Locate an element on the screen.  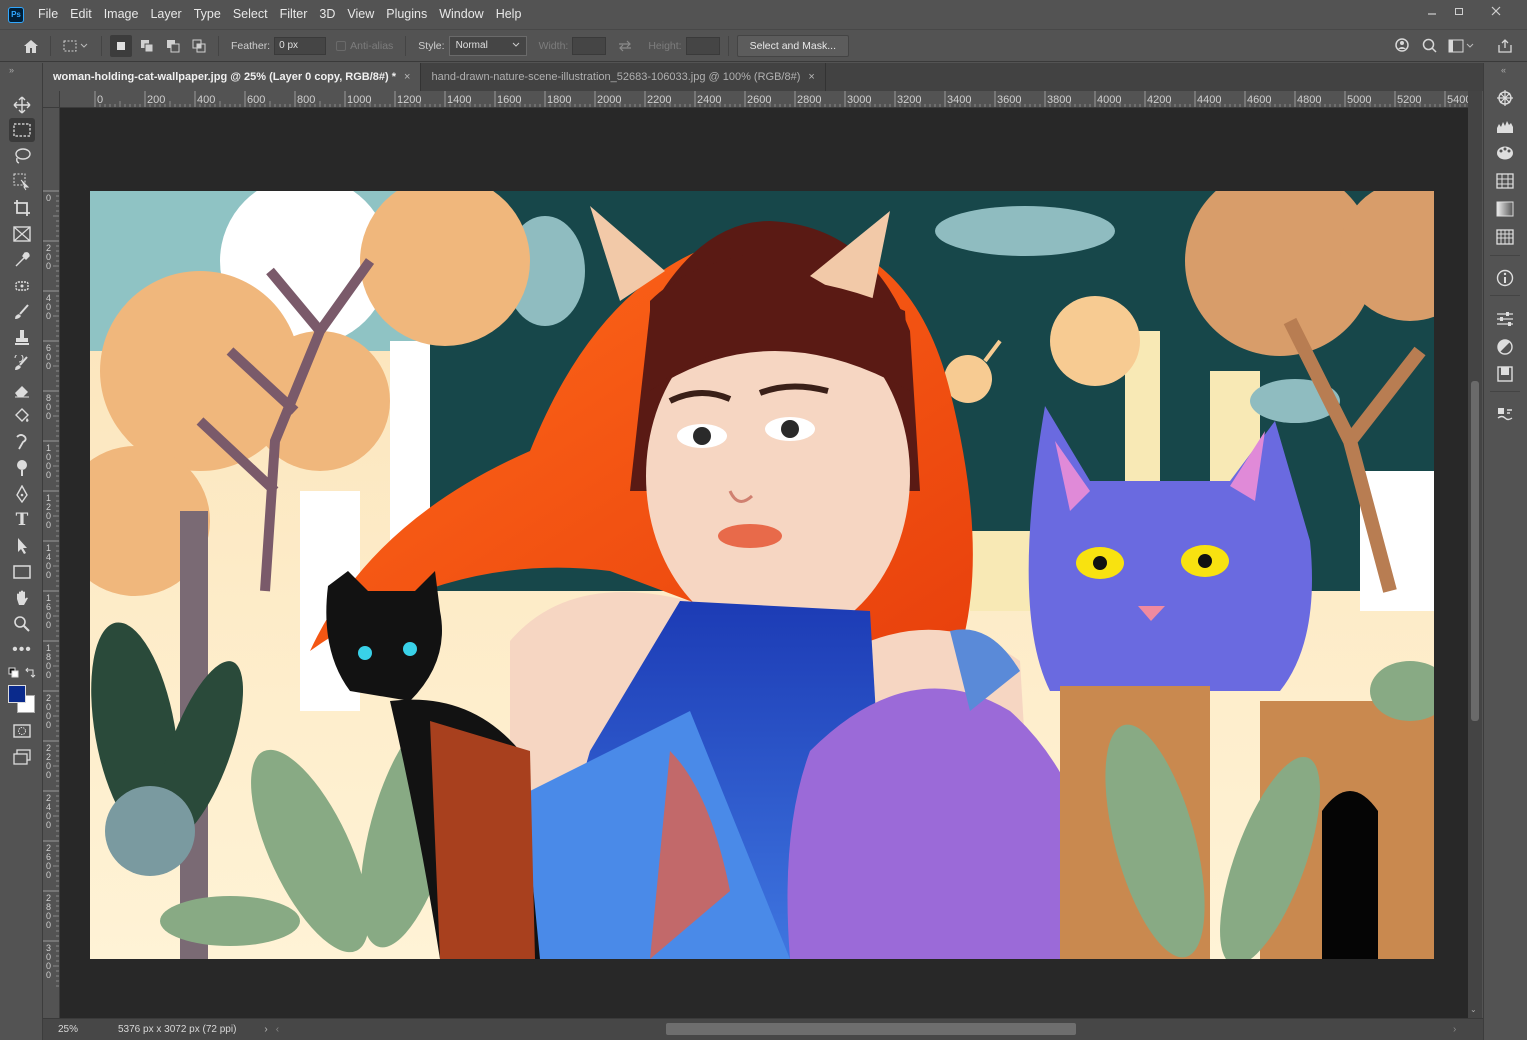
menu-file: File is located at coordinates (48, 14).